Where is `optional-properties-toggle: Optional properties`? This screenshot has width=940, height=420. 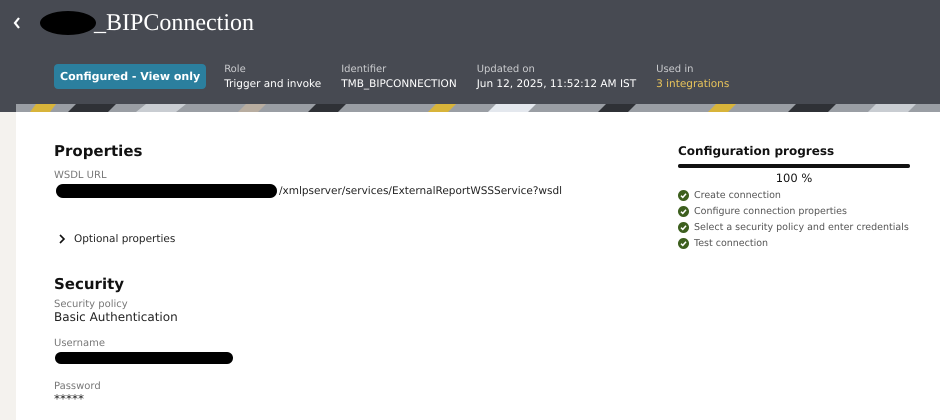 optional-properties-toggle: Optional properties is located at coordinates (115, 239).